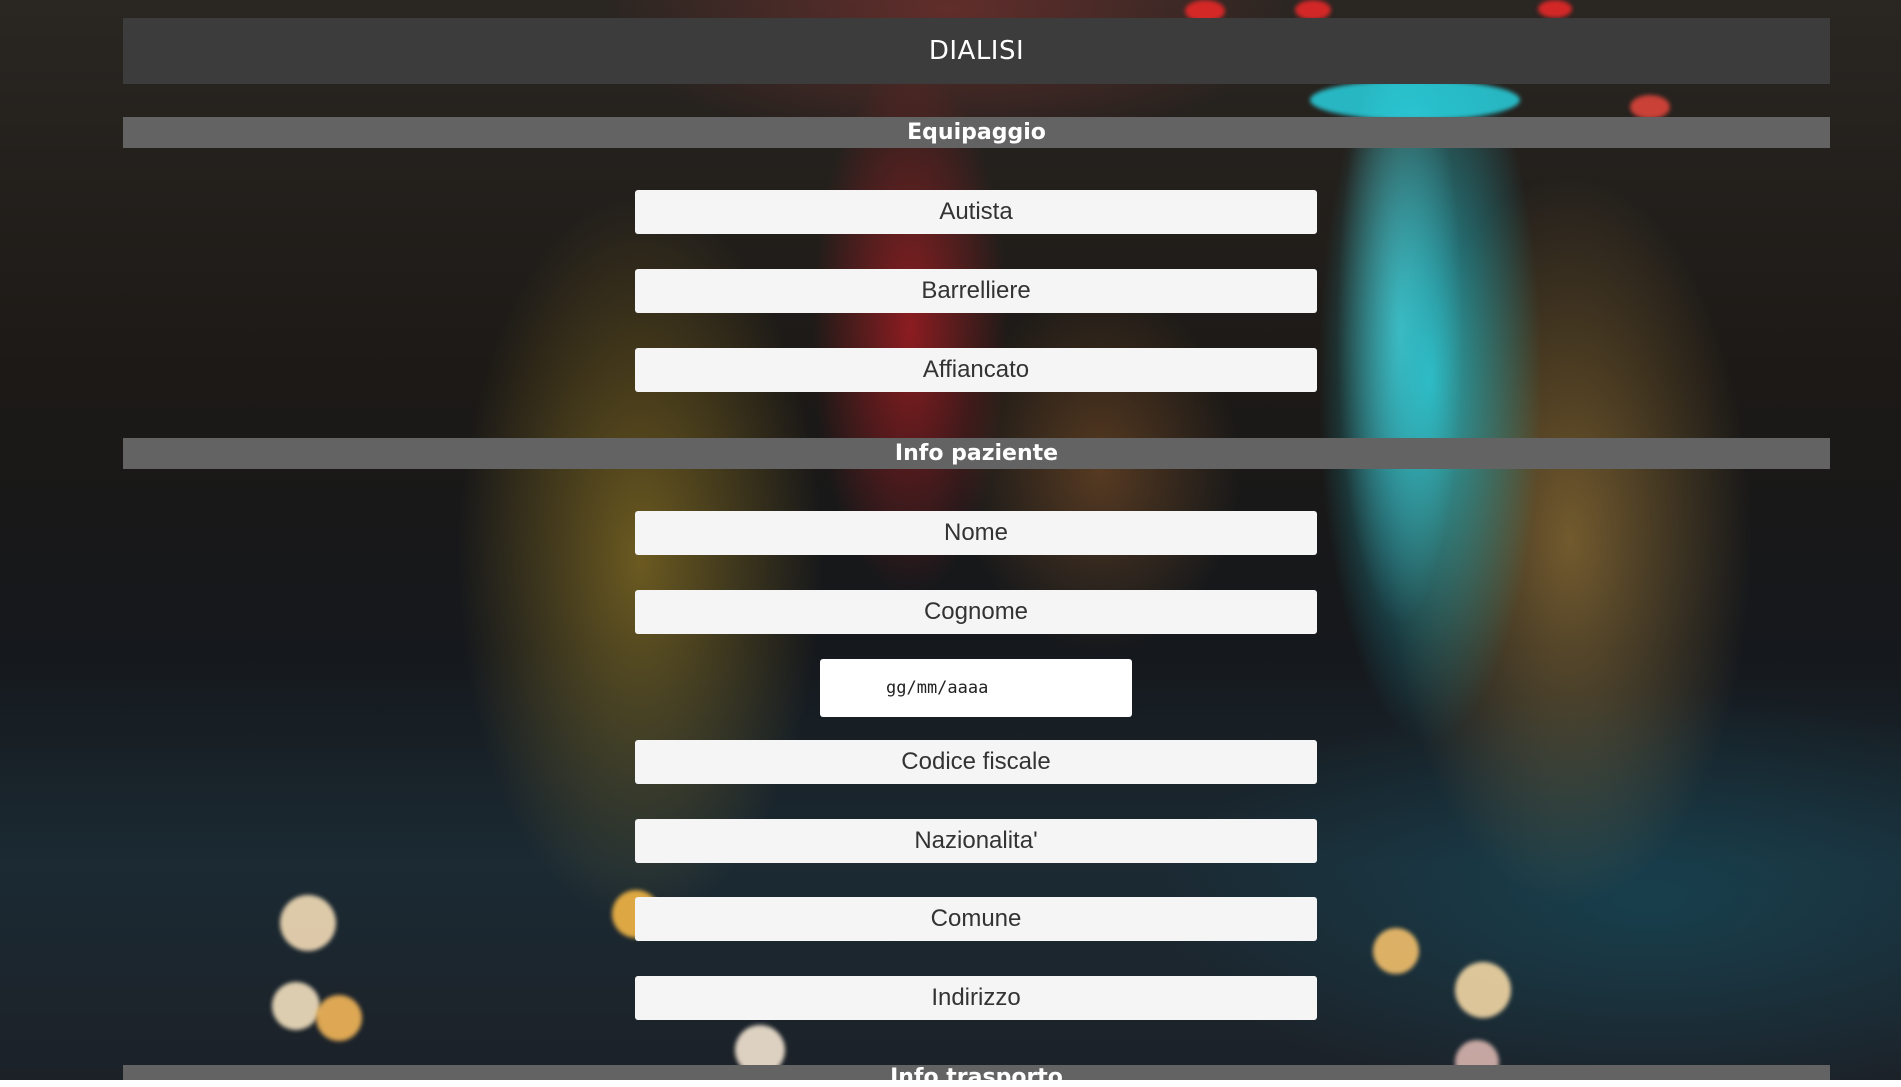 The height and width of the screenshot is (1087, 1901). I want to click on nome-field, so click(976, 533).